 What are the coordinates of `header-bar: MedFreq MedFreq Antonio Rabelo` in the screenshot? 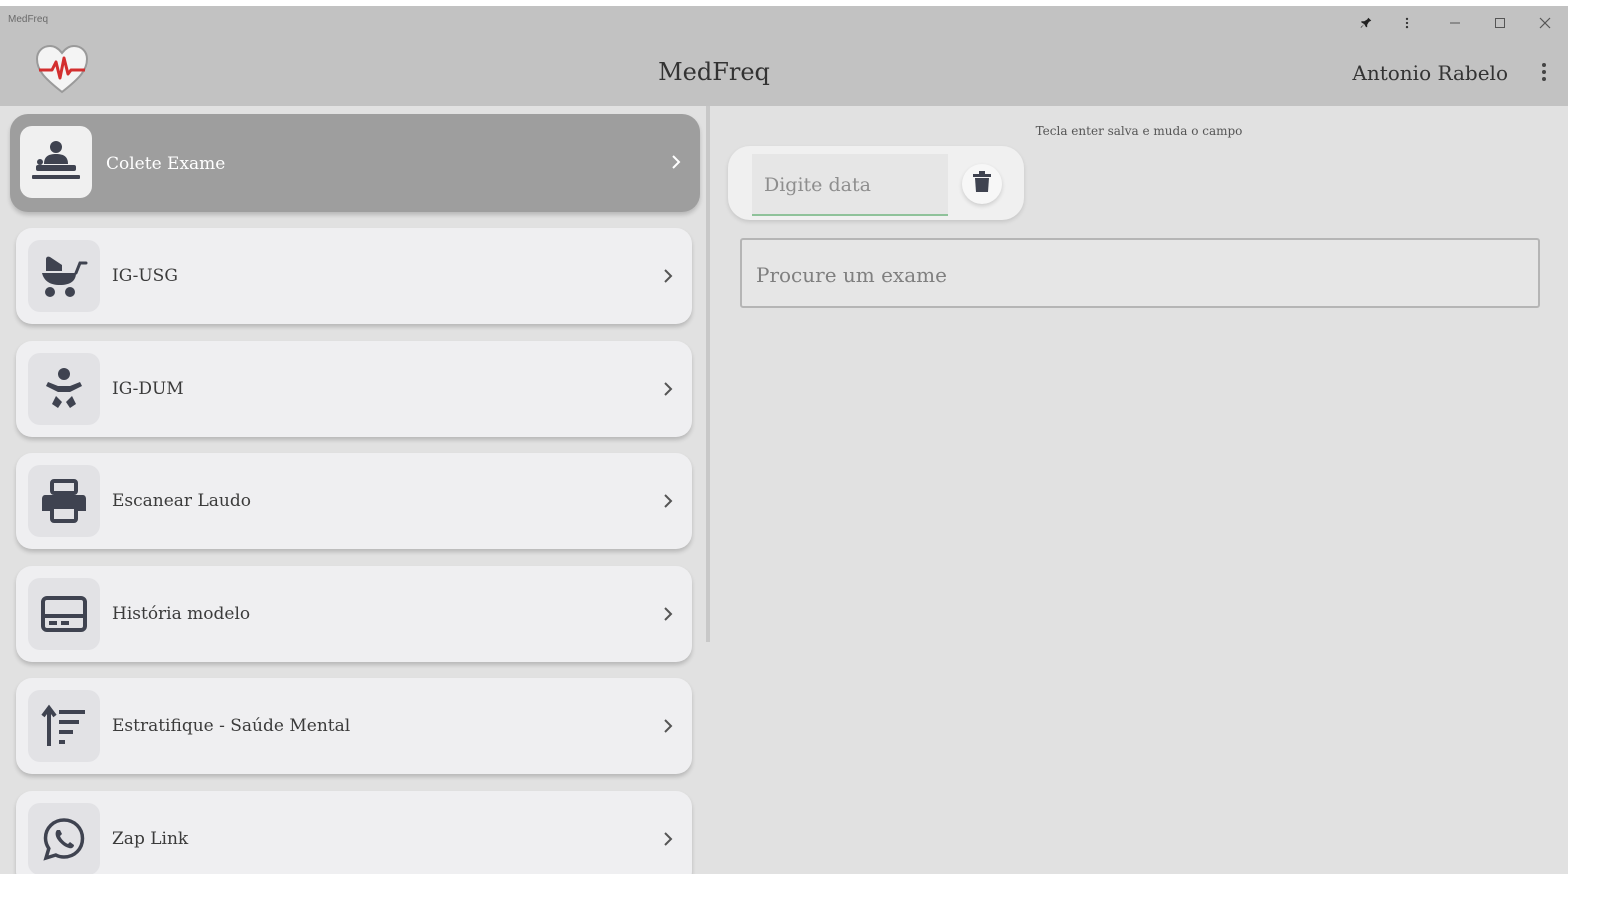 It's located at (784, 56).